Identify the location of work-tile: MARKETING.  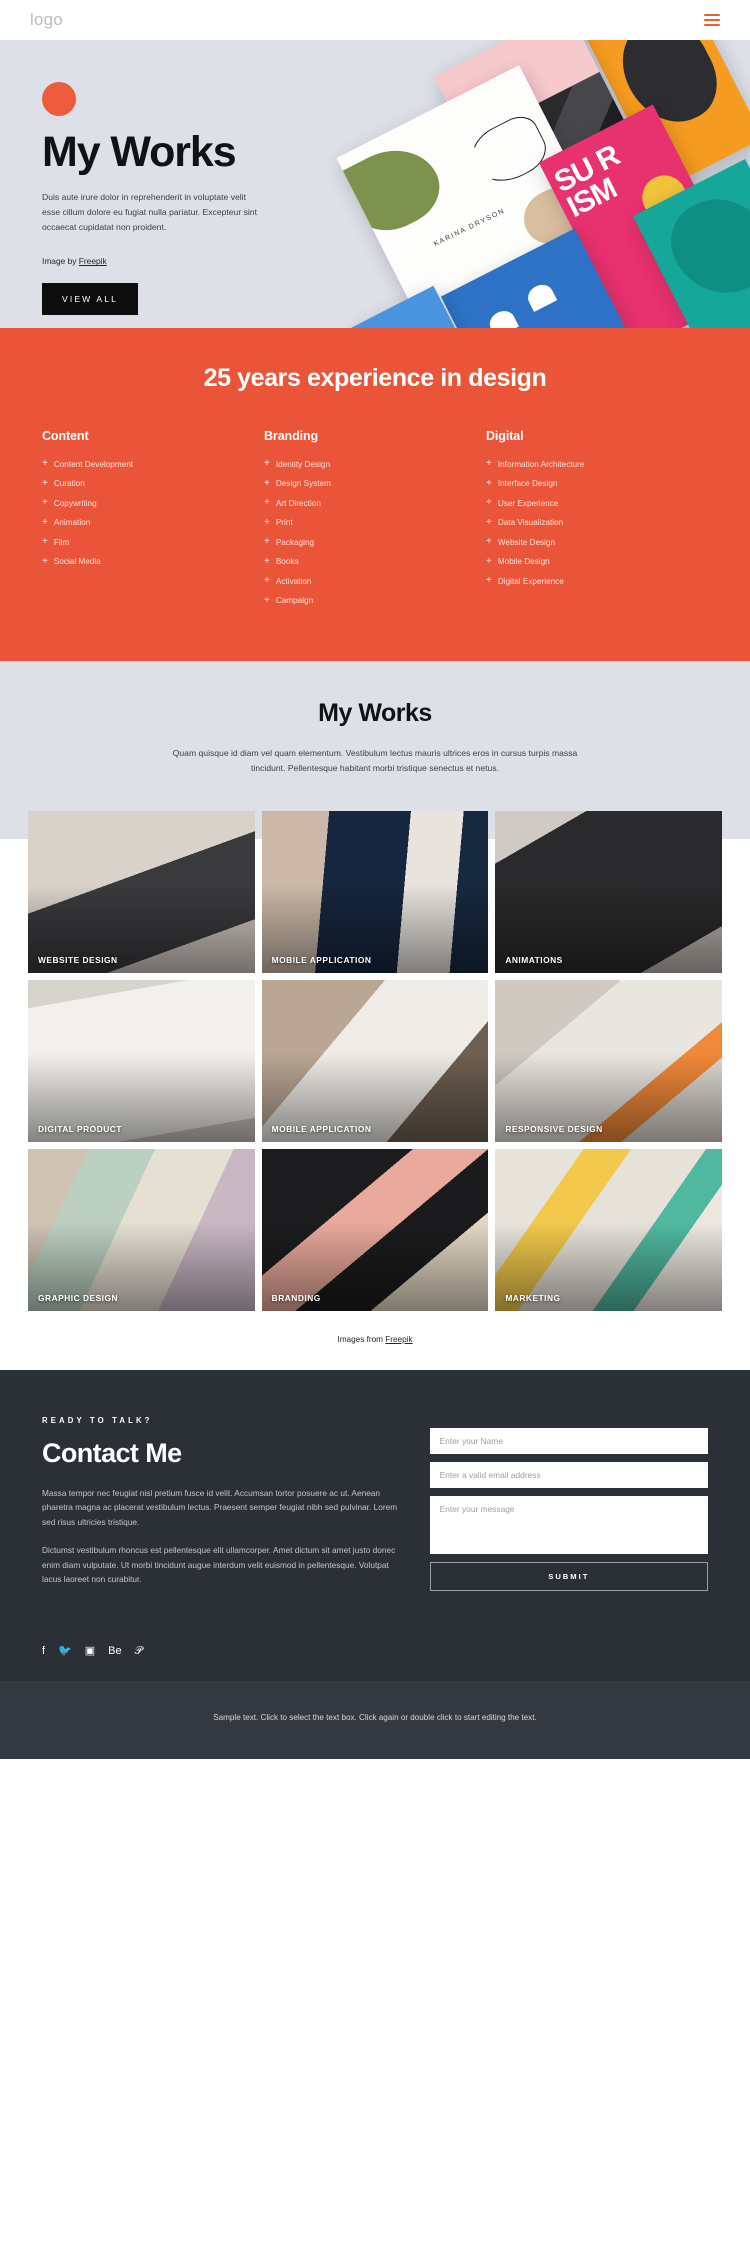
(608, 1229).